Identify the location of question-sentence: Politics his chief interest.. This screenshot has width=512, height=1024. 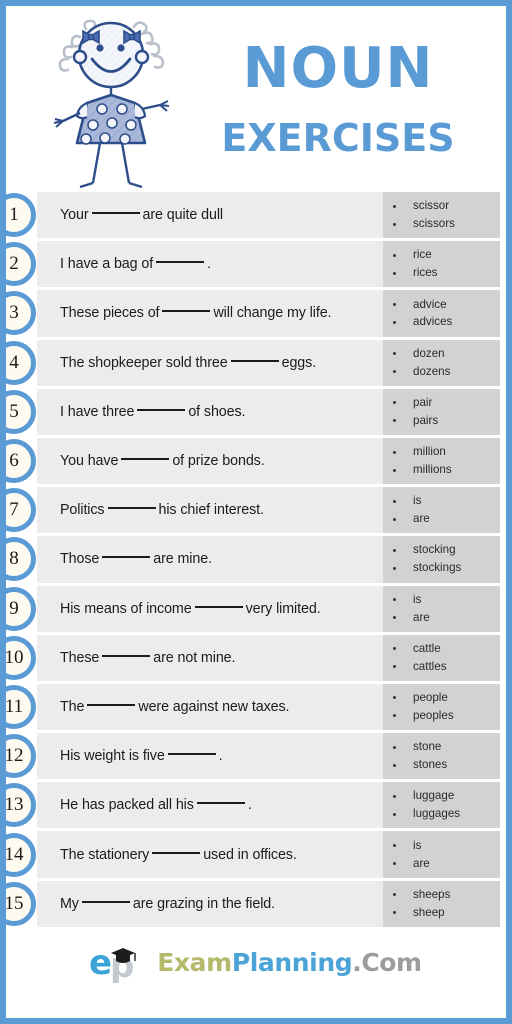
(162, 510).